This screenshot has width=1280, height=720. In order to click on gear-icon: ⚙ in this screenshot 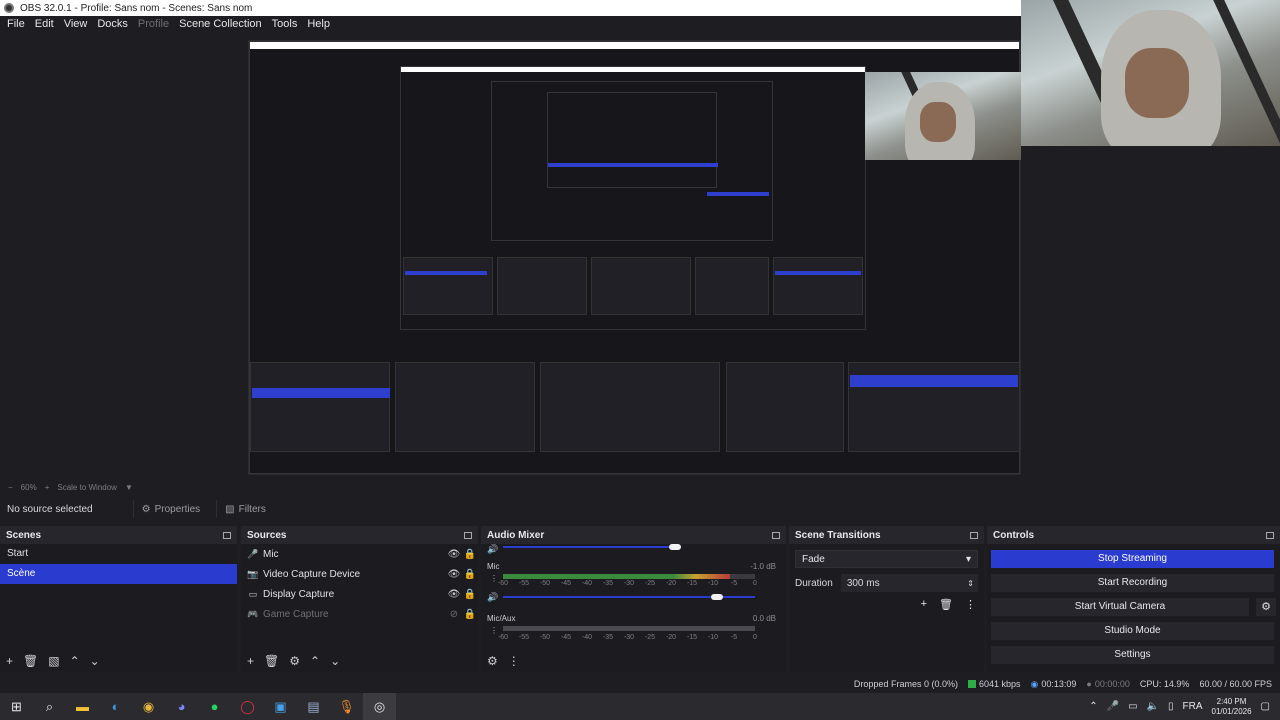, I will do `click(294, 661)`.